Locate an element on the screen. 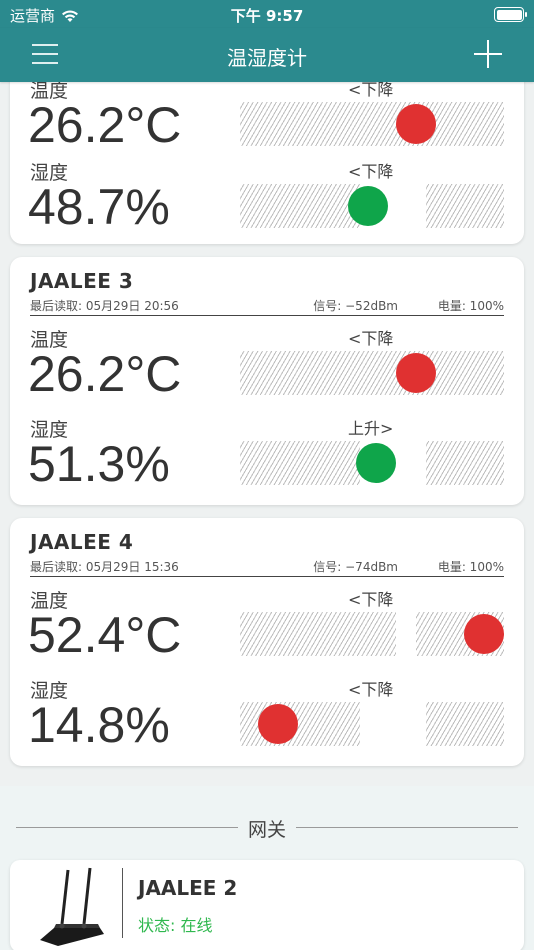 The height and width of the screenshot is (950, 534). humidity-row: 湿度 51.3% 上升> is located at coordinates (267, 460).